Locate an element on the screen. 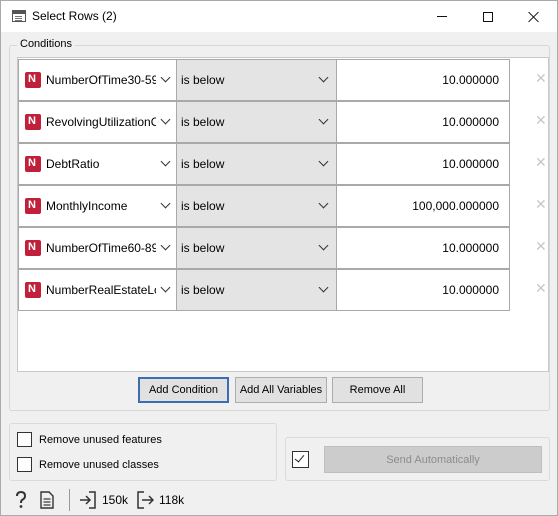 The image size is (558, 516). title-bar: Select Rows (2) is located at coordinates (279, 16).